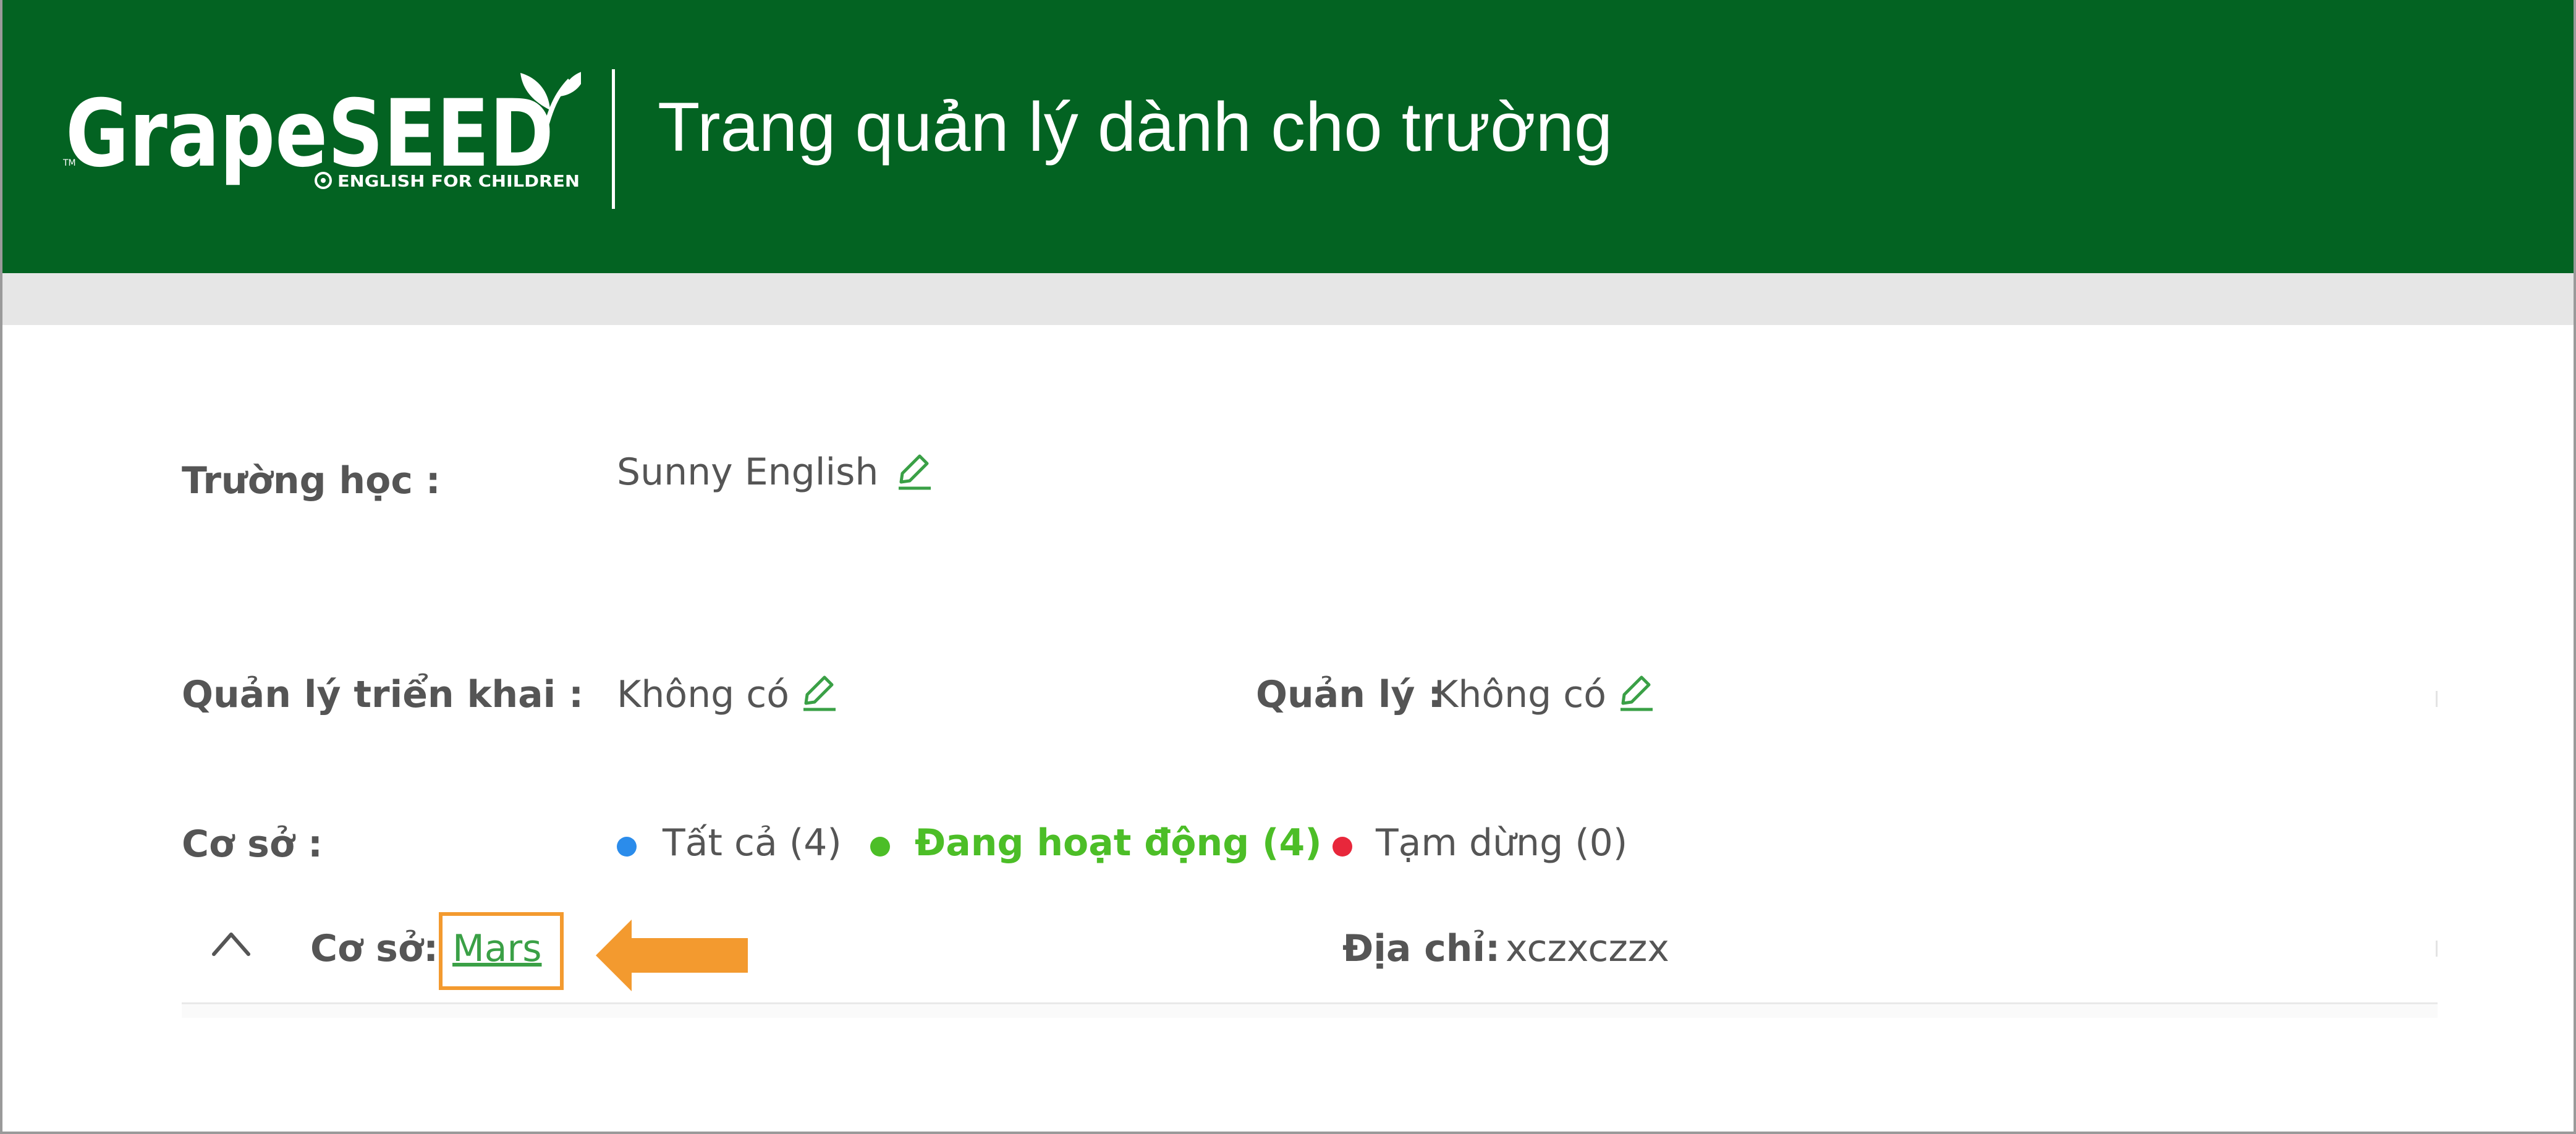 The height and width of the screenshot is (1134, 2576). What do you see at coordinates (310, 134) in the screenshot?
I see `logo-wordmark: GrapeSEED` at bounding box center [310, 134].